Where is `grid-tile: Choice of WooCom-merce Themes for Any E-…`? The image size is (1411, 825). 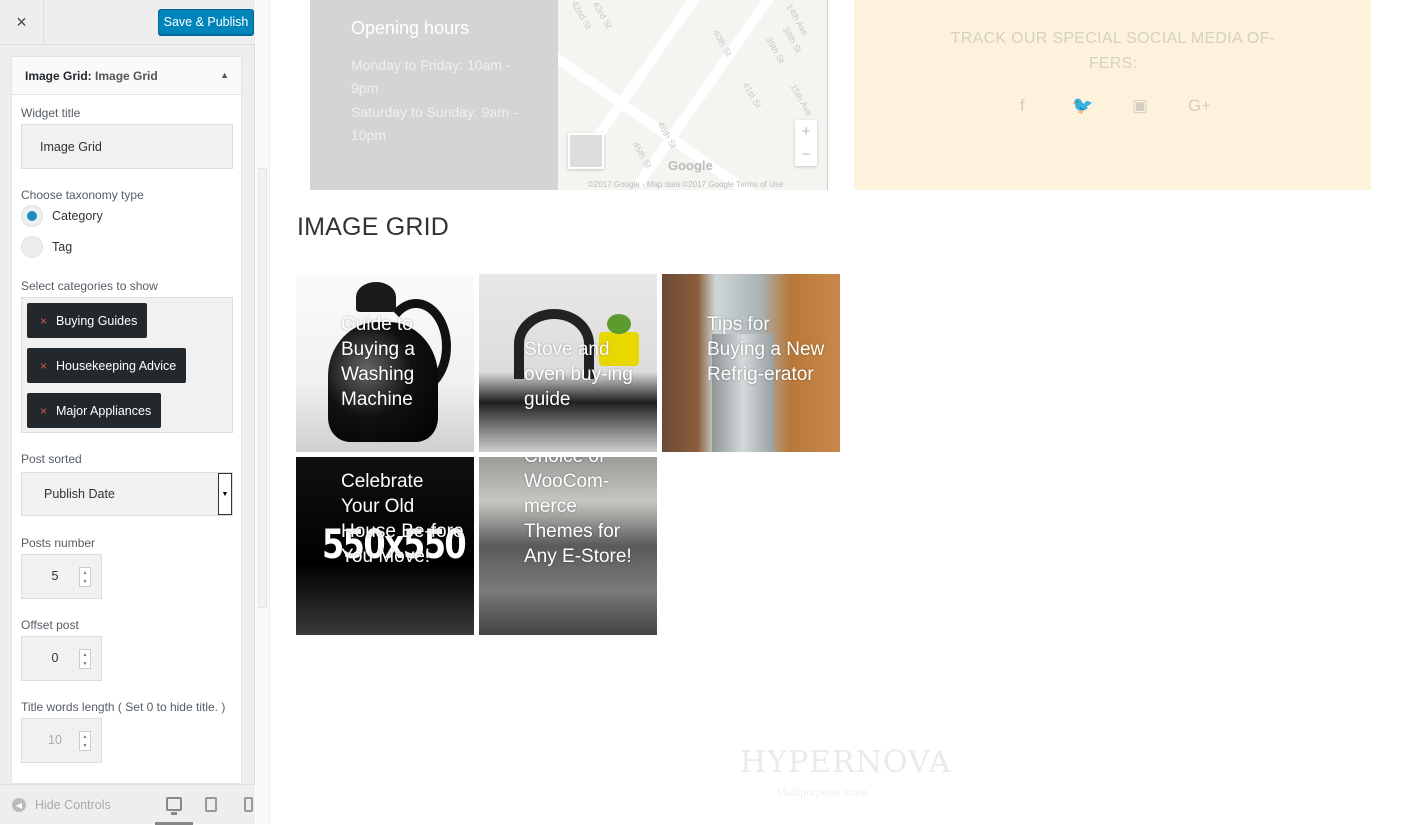
grid-tile: Choice of WooCom-merce Themes for Any E-… is located at coordinates (568, 546).